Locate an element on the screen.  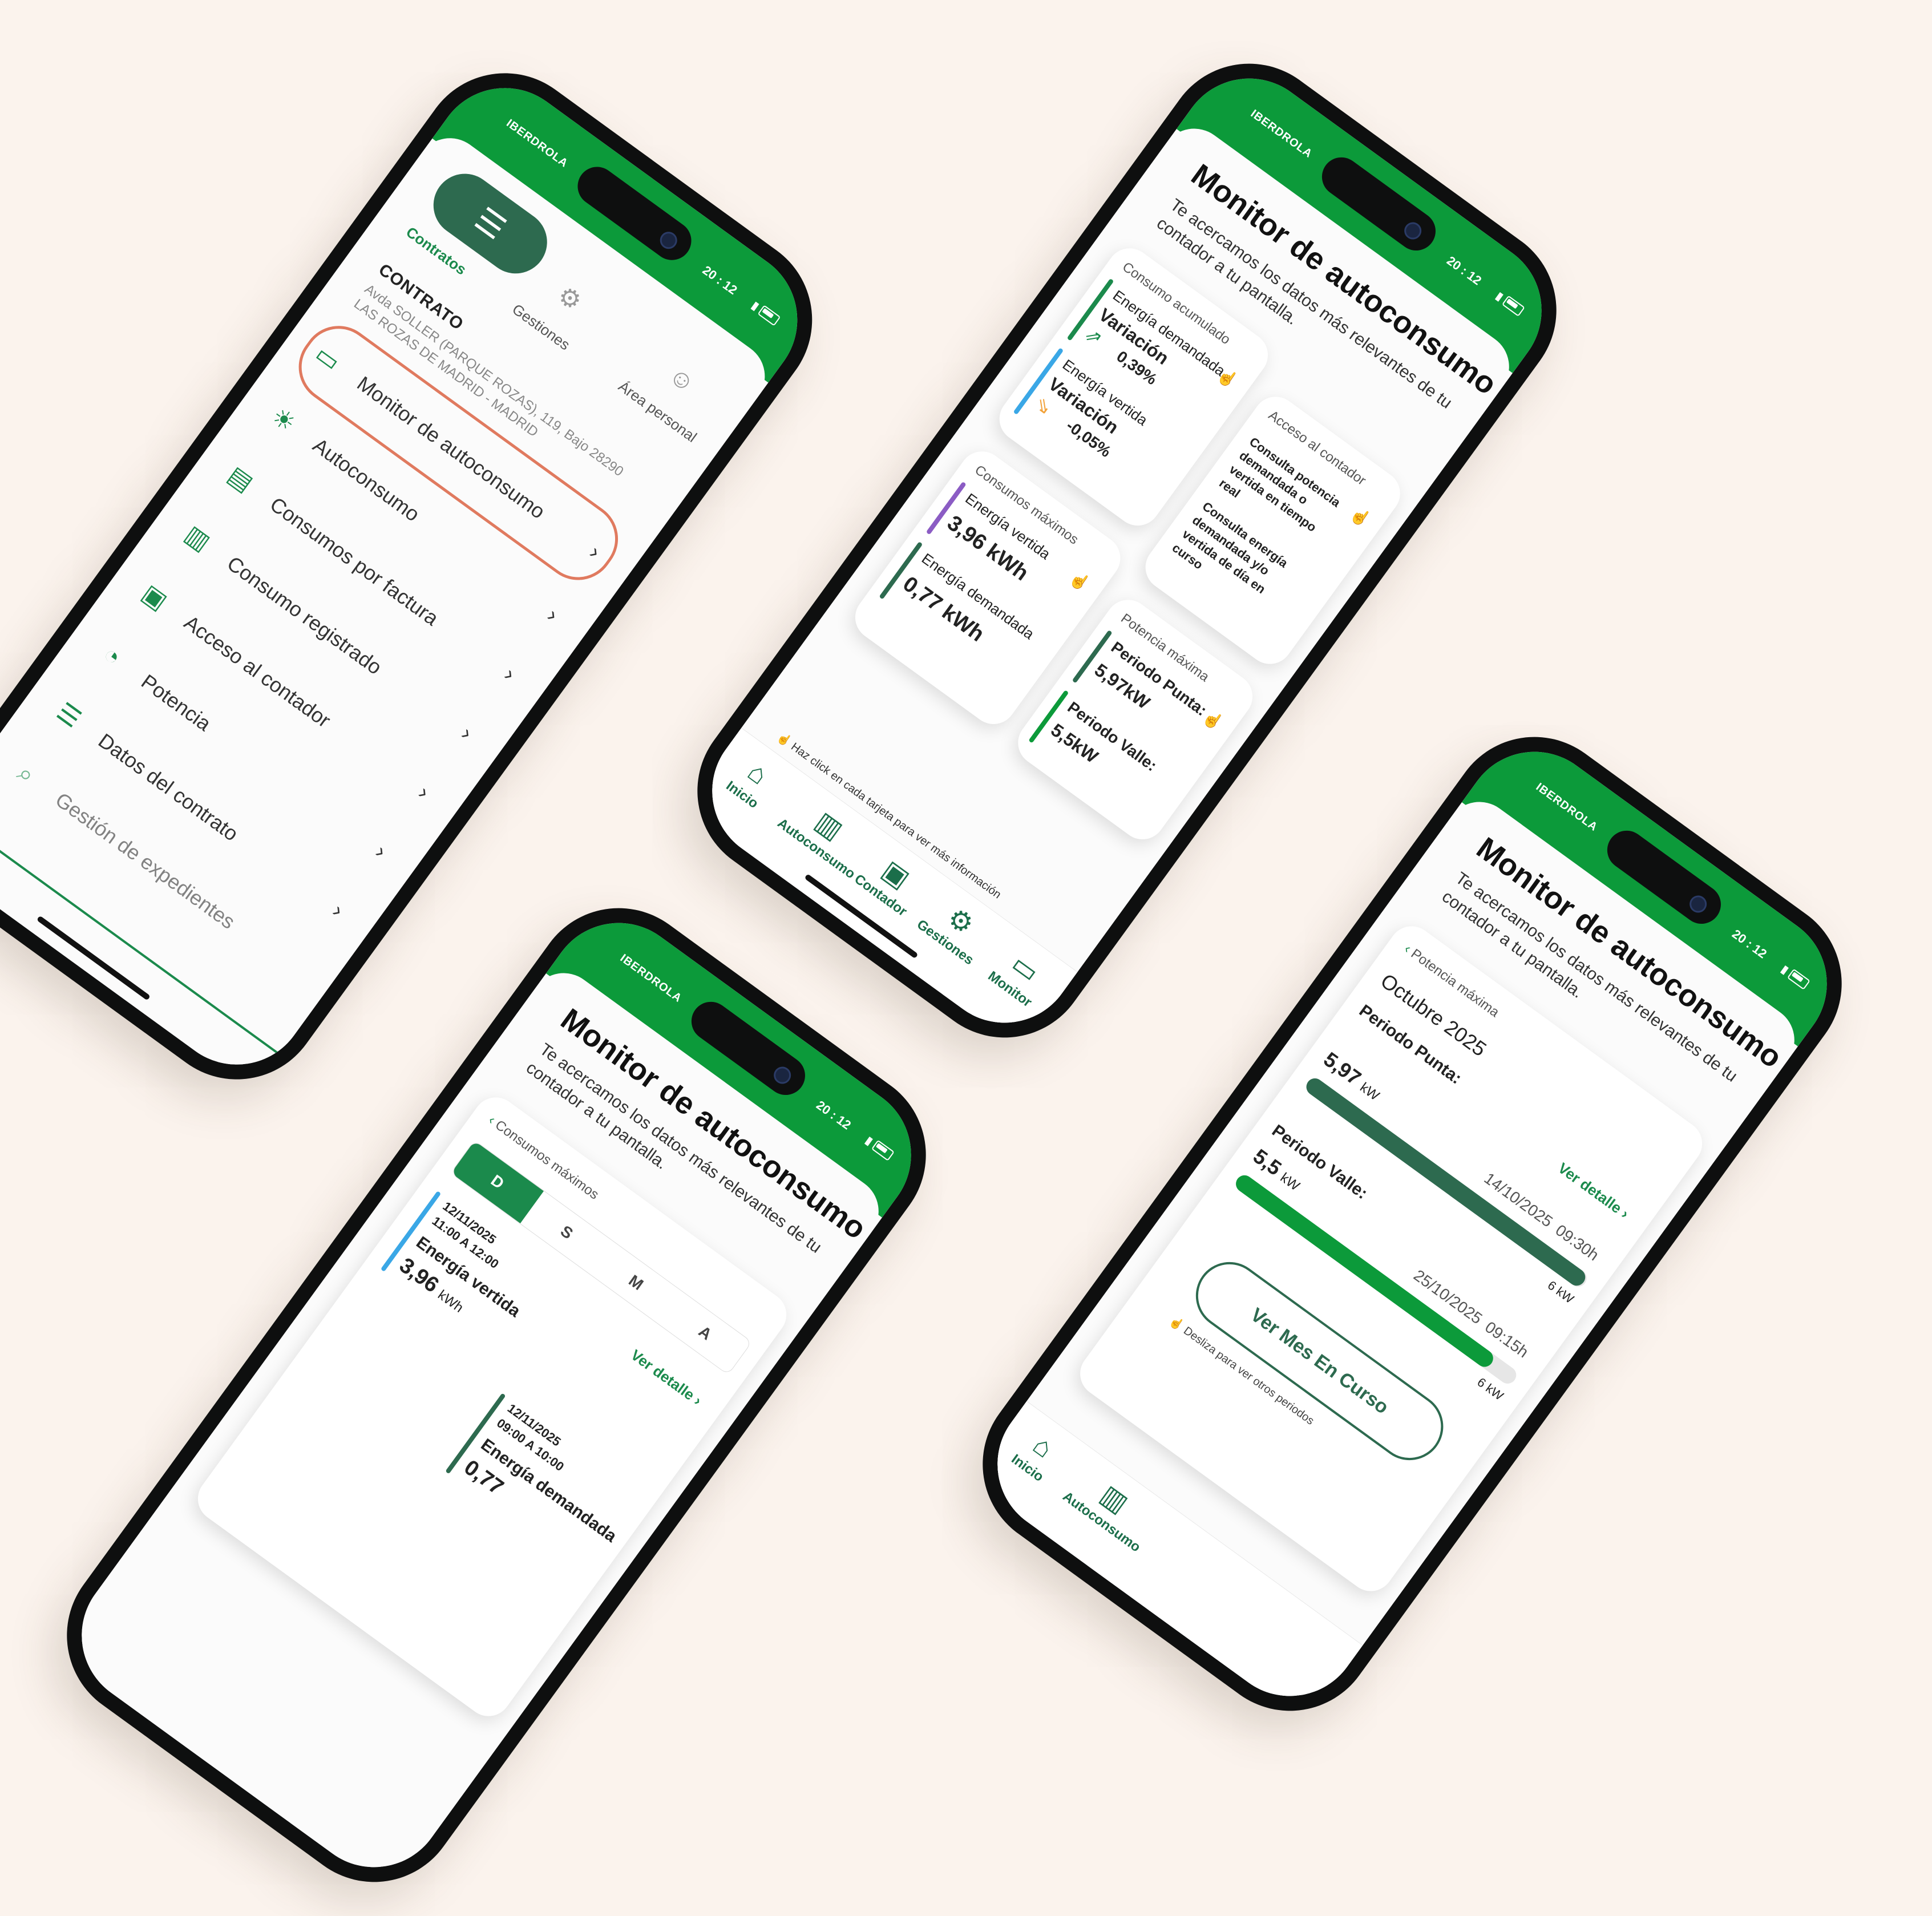
hamburger-icon: ☰ is located at coordinates (490, 223).